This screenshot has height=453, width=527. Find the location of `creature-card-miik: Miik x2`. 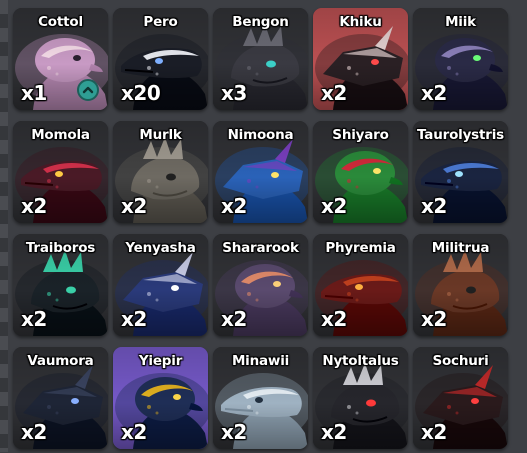

creature-card-miik: Miik x2 is located at coordinates (460, 59).